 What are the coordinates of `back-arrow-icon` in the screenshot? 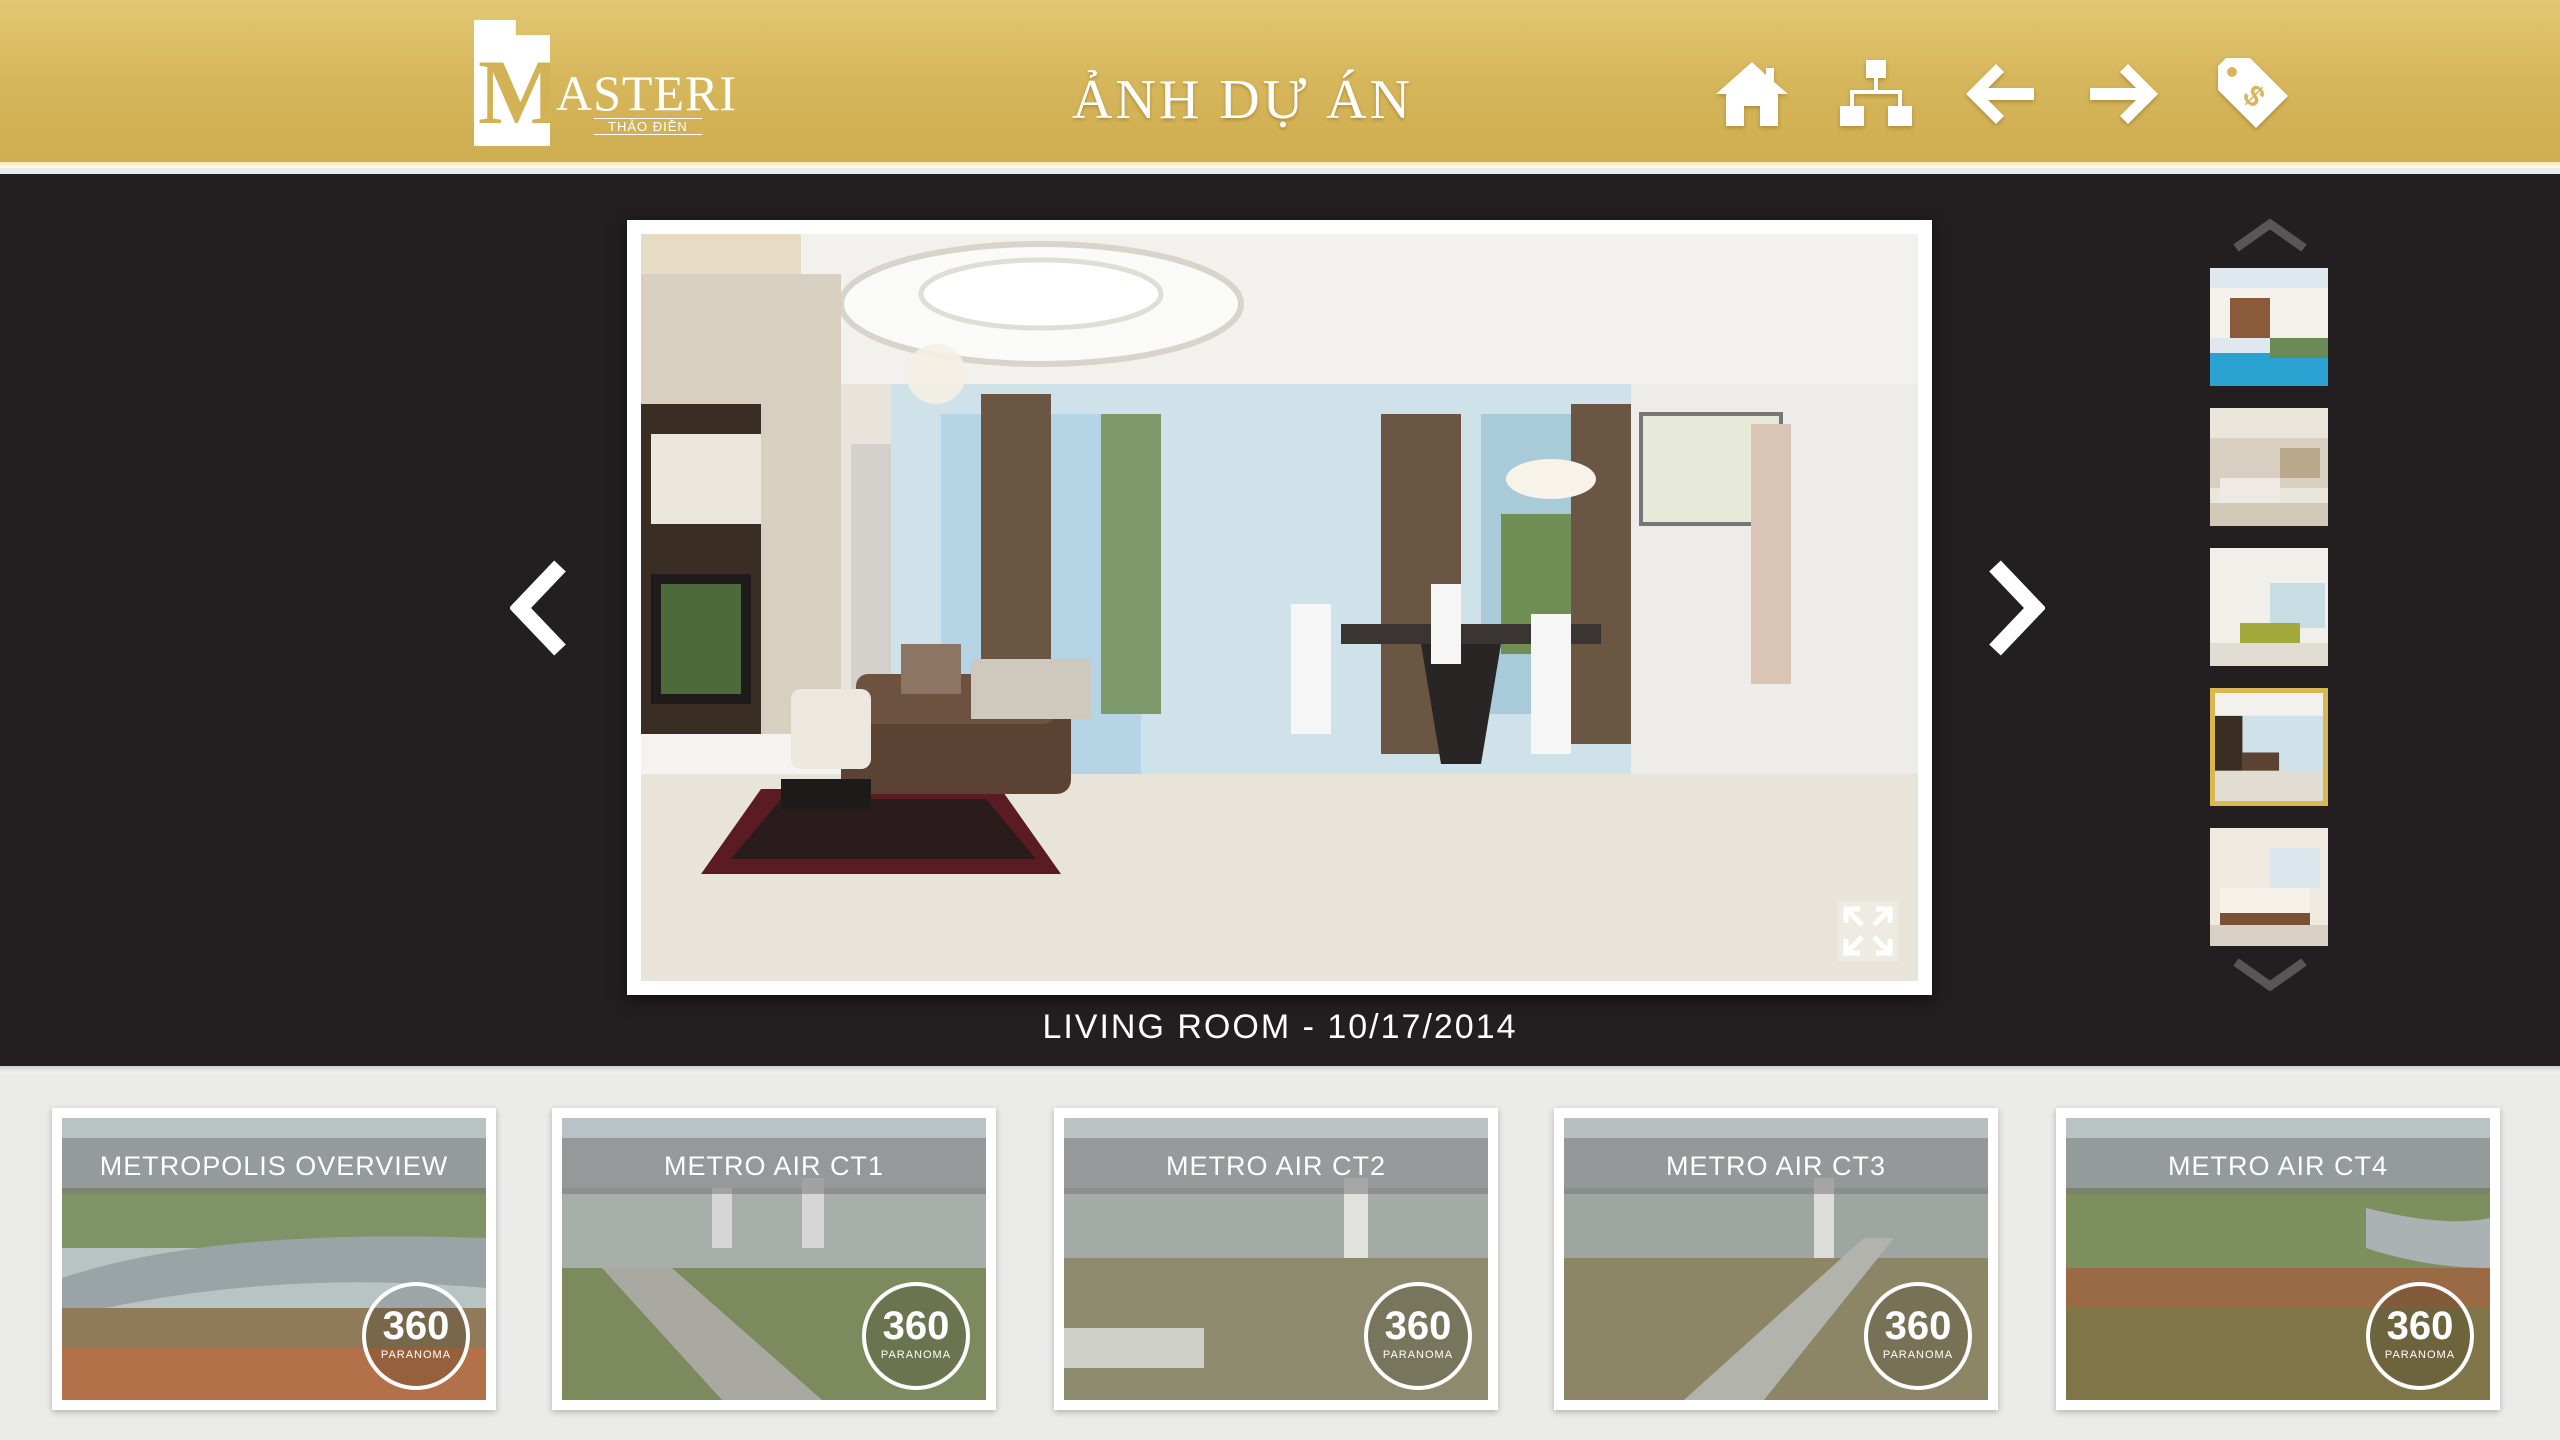 It's located at (2000, 94).